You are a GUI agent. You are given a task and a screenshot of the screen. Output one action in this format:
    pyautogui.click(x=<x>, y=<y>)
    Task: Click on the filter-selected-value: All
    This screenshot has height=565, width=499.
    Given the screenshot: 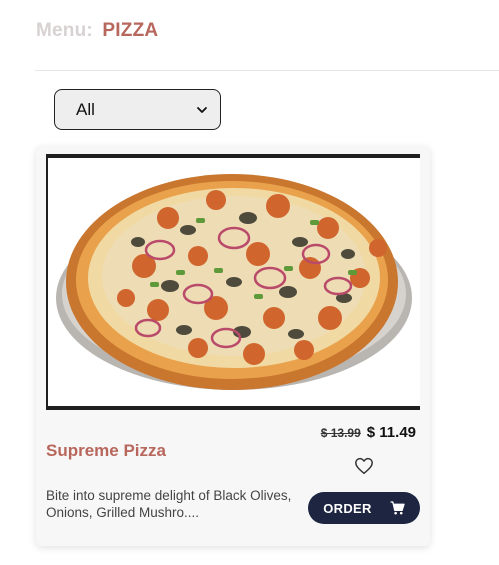 What is the action you would take?
    pyautogui.click(x=85, y=109)
    